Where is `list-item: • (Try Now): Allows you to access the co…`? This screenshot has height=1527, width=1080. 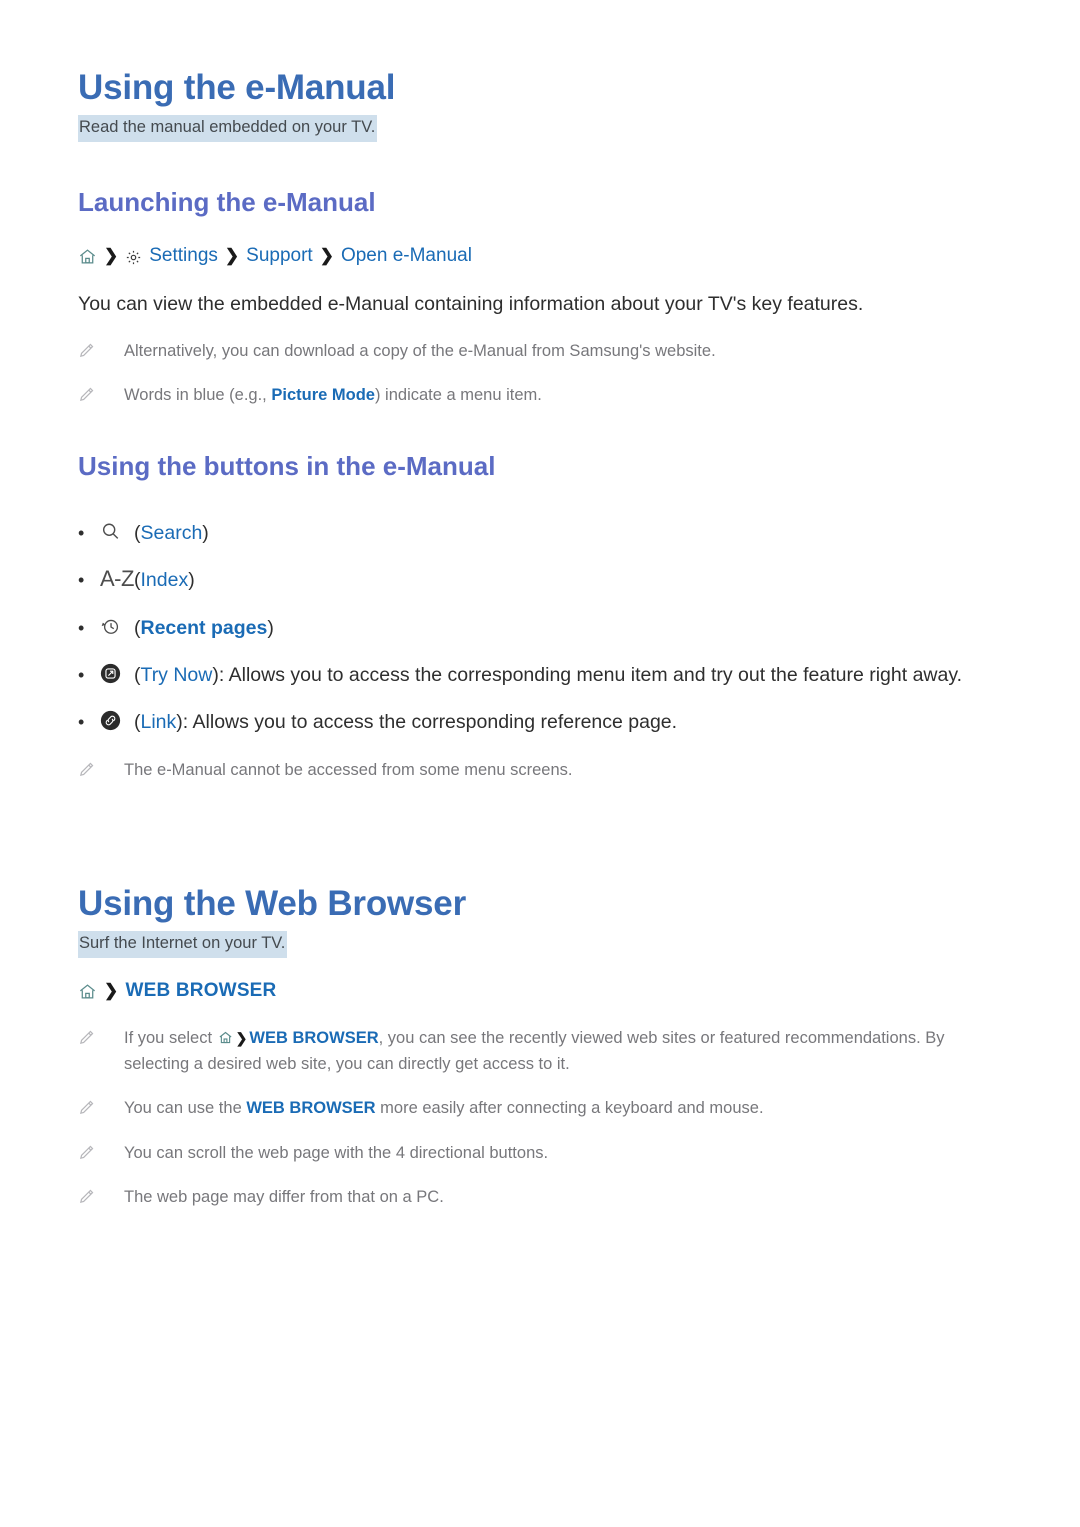
list-item: • (Try Now): Allows you to access the co… is located at coordinates (540, 665).